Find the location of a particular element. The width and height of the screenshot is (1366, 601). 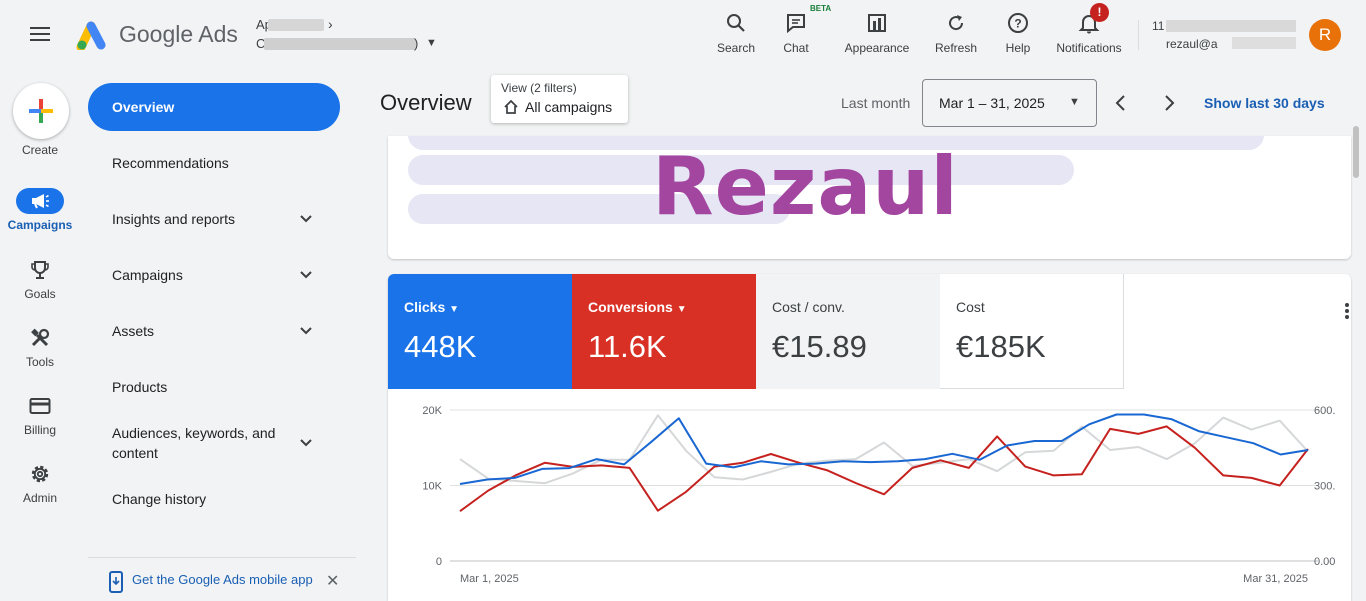

y-right-tick-label: 300. is located at coordinates (1324, 487).